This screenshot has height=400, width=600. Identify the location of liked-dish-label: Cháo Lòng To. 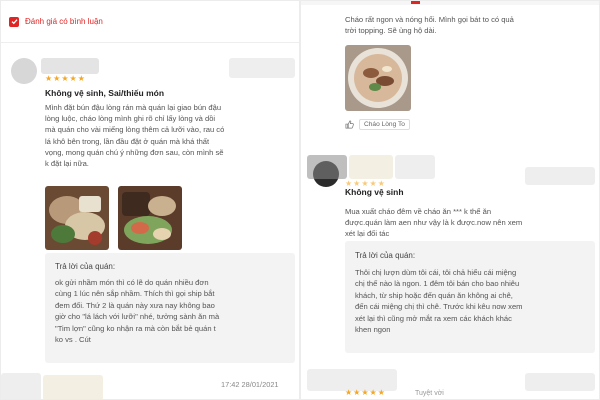
(384, 124).